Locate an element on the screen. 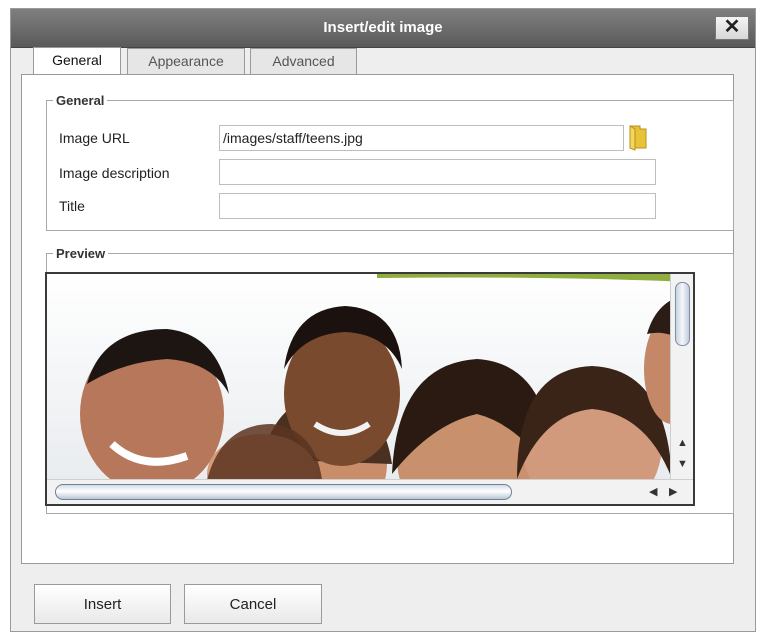 The height and width of the screenshot is (632, 758). dialog-titlebar: Insert/edit image ✕ is located at coordinates (383, 28).